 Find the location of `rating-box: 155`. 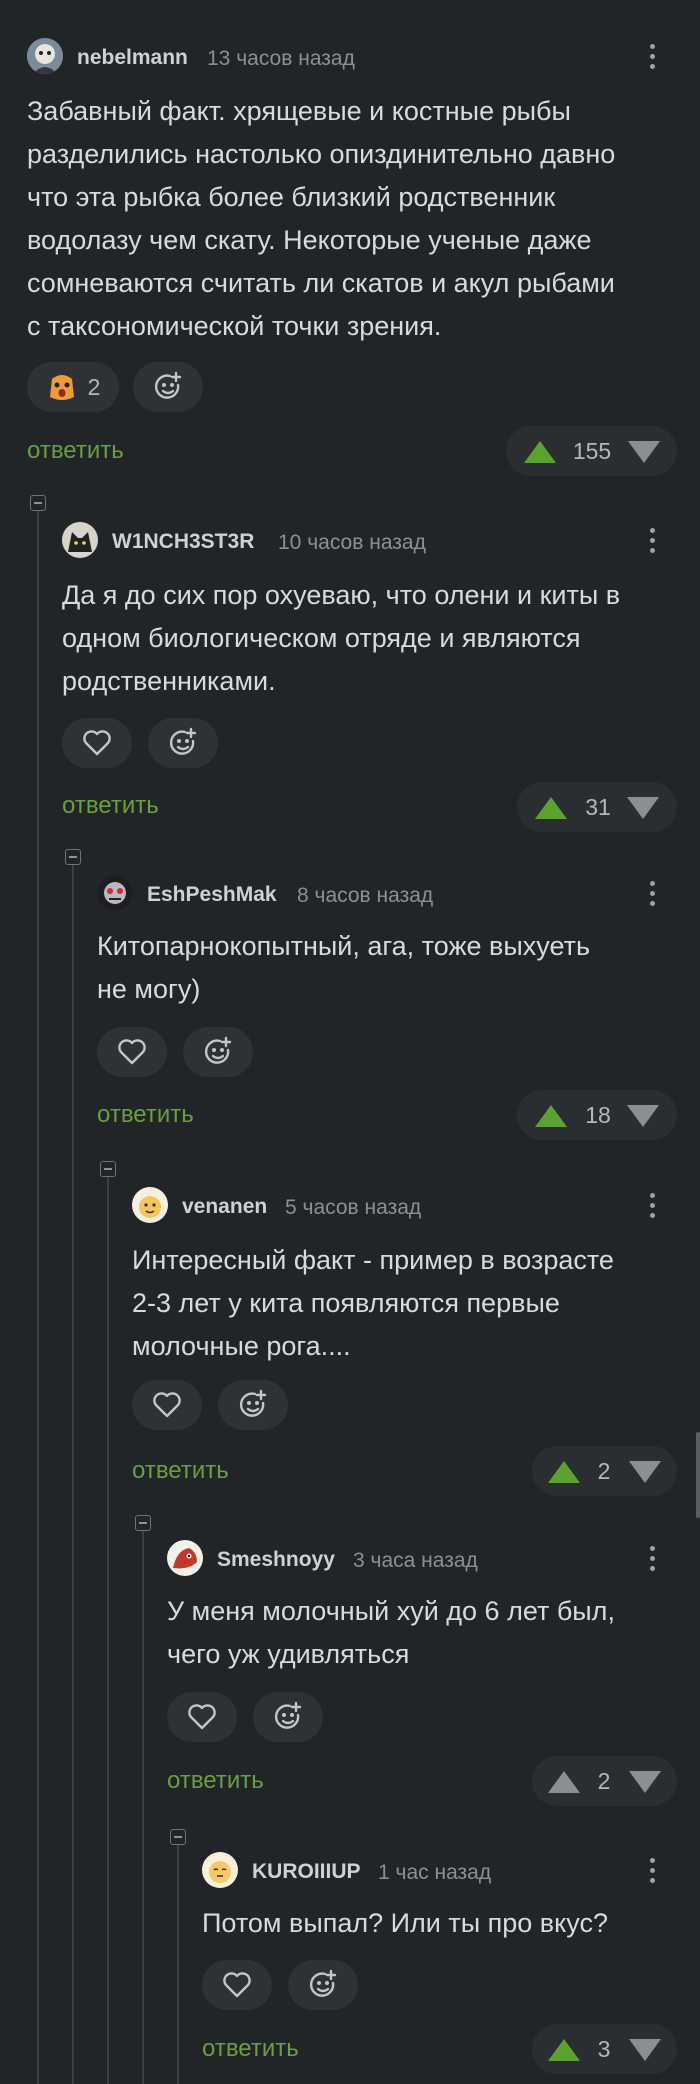

rating-box: 155 is located at coordinates (591, 451).